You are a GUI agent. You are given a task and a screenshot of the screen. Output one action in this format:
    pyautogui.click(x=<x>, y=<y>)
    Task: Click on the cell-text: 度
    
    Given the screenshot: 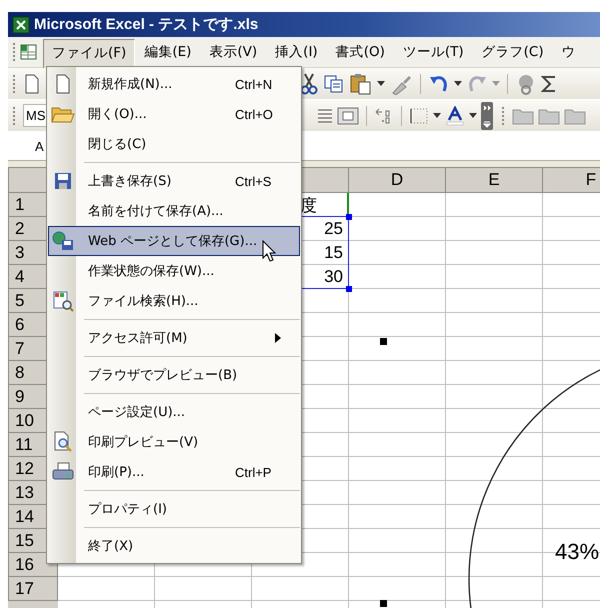 What is the action you would take?
    pyautogui.click(x=308, y=205)
    